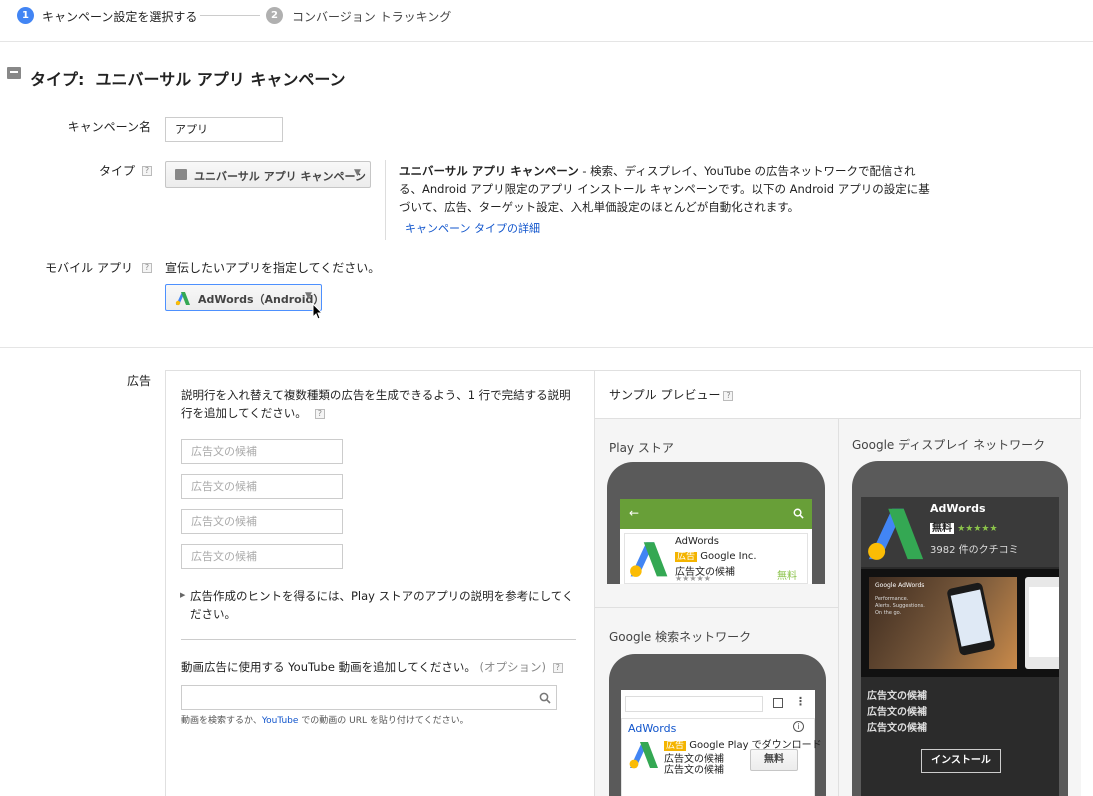  Describe the element at coordinates (546, 41) in the screenshot. I see `header-divider` at that location.